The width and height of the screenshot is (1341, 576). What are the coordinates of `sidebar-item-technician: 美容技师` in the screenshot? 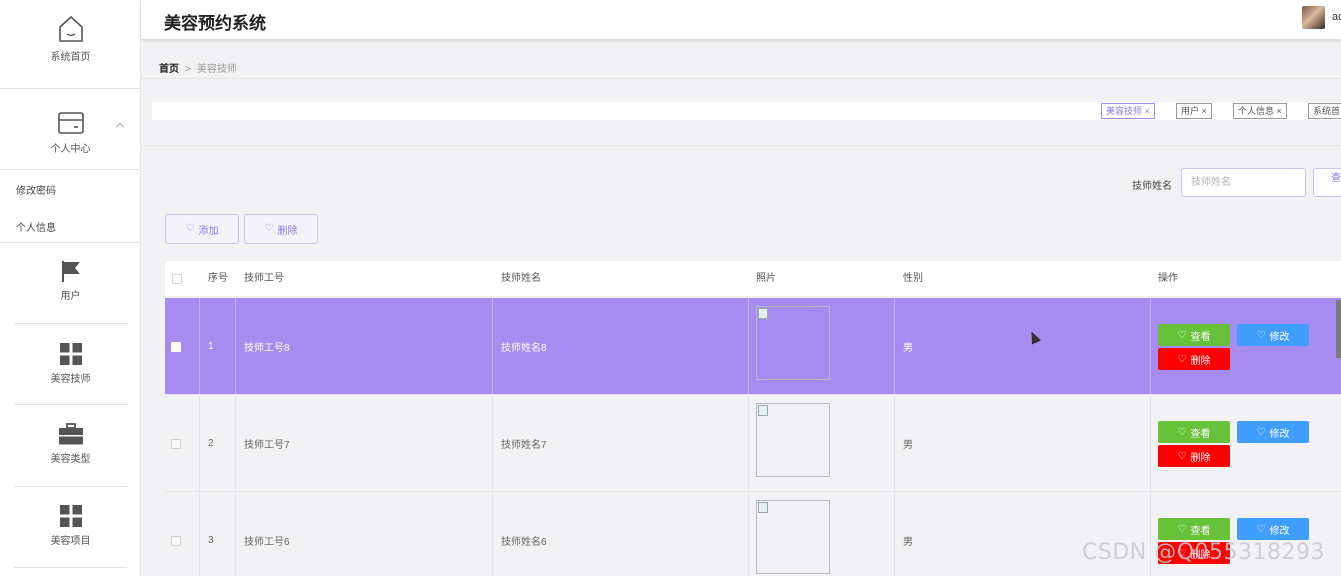 It's located at (70, 363).